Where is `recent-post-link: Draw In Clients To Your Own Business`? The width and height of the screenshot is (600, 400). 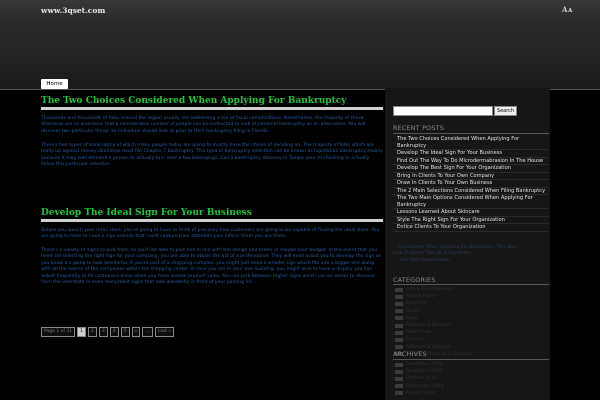
recent-post-link: Draw In Clients To Your Own Business is located at coordinates (471, 184).